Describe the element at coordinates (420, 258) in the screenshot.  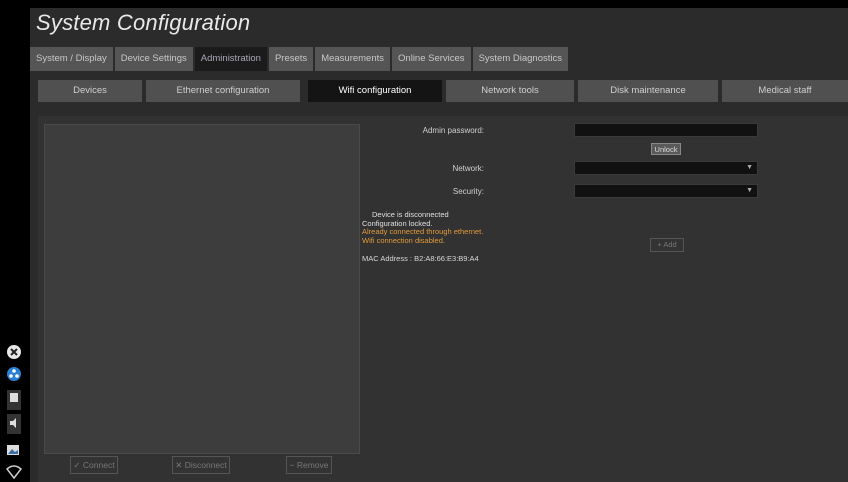
I see `mac-address: MAC Address : B2:A8:66:E3:B9:A4` at that location.